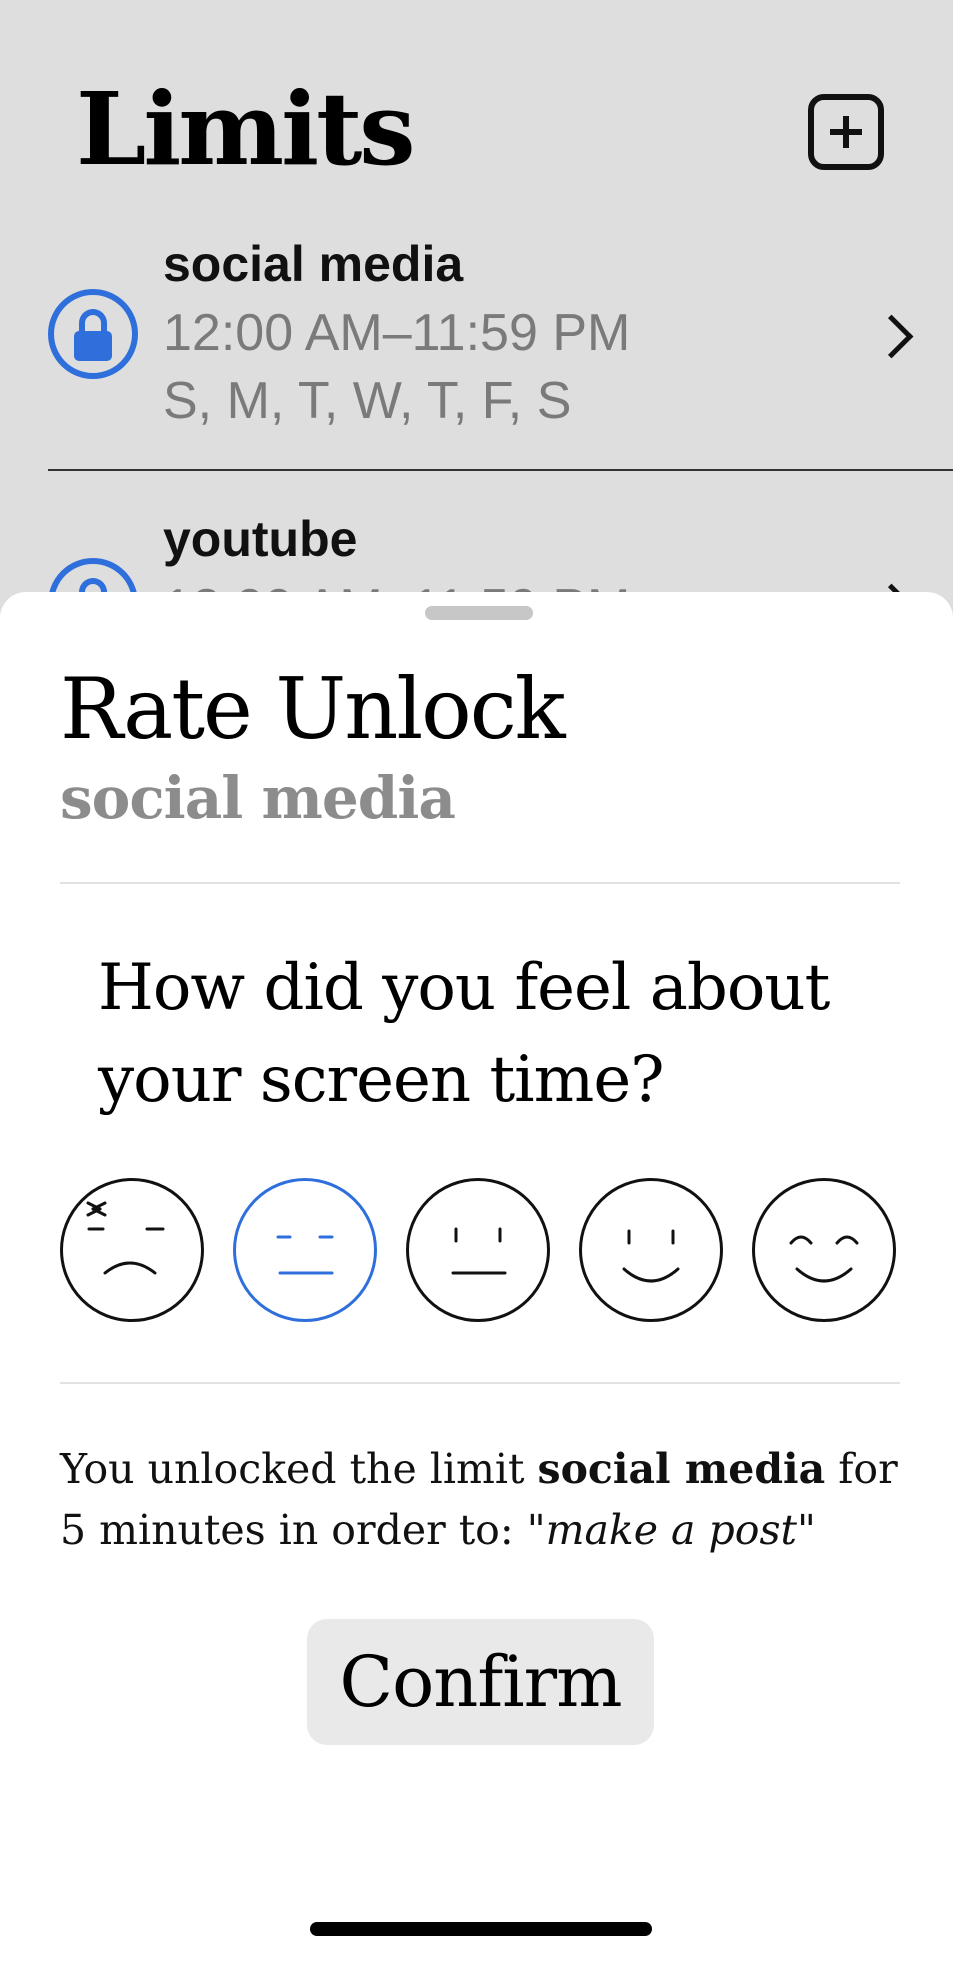 The height and width of the screenshot is (1970, 953). I want to click on confirm-button: Confirm, so click(480, 1682).